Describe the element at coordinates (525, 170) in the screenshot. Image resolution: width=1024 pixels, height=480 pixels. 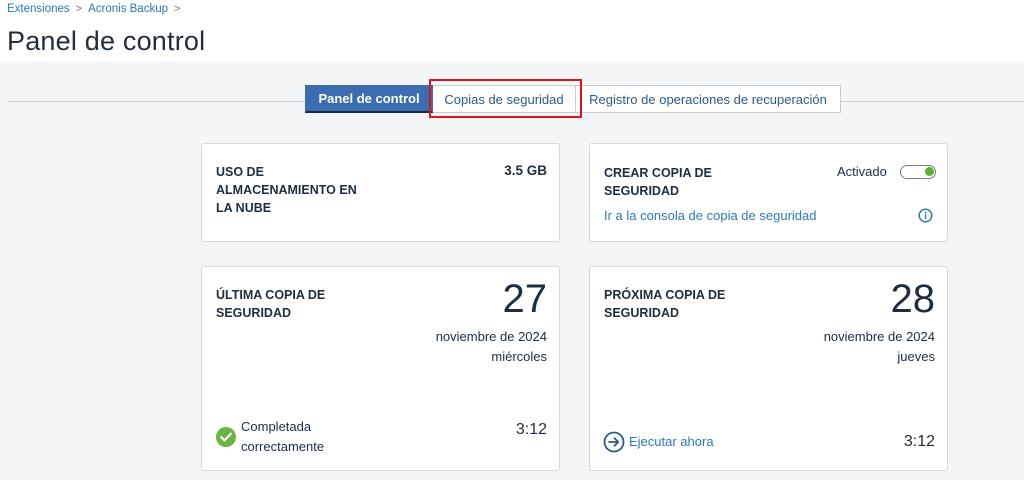
I see `storage-value: 3.5 GB` at that location.